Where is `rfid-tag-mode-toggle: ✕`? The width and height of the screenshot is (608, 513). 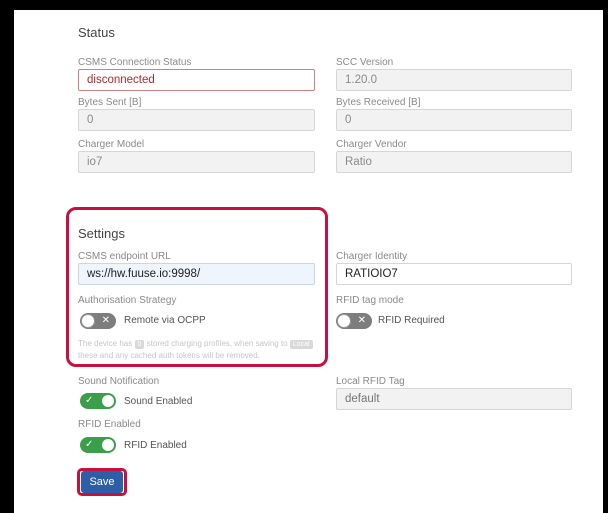
rfid-tag-mode-toggle: ✕ is located at coordinates (354, 321).